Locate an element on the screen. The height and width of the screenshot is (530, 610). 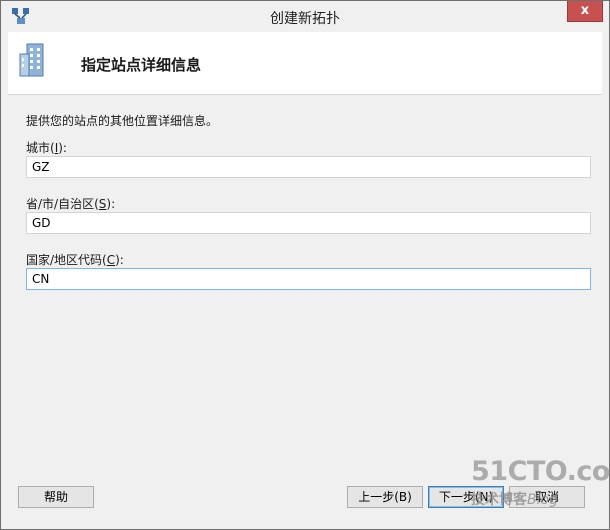
page-title: 指定站点详细信息 is located at coordinates (141, 65).